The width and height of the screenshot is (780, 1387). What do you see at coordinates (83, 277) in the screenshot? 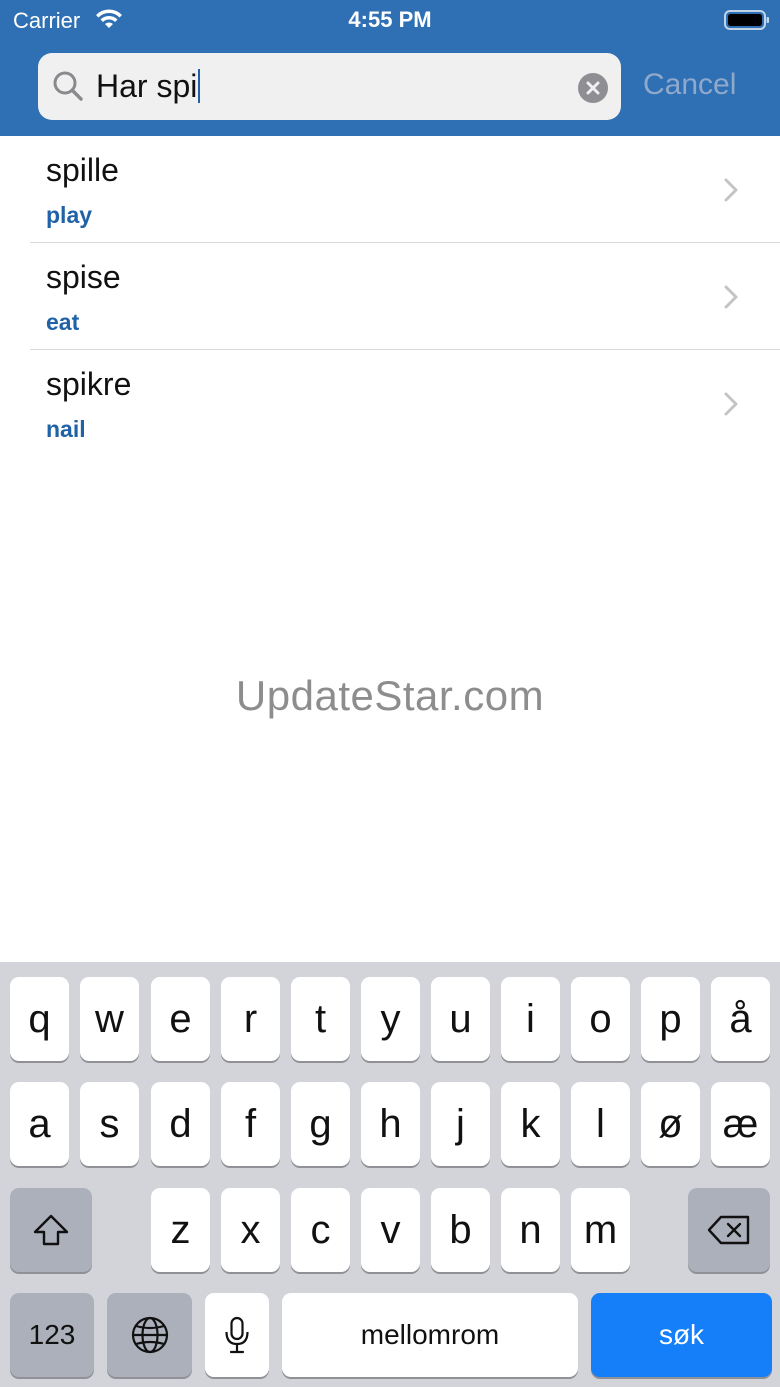
I see `result-word: spise` at bounding box center [83, 277].